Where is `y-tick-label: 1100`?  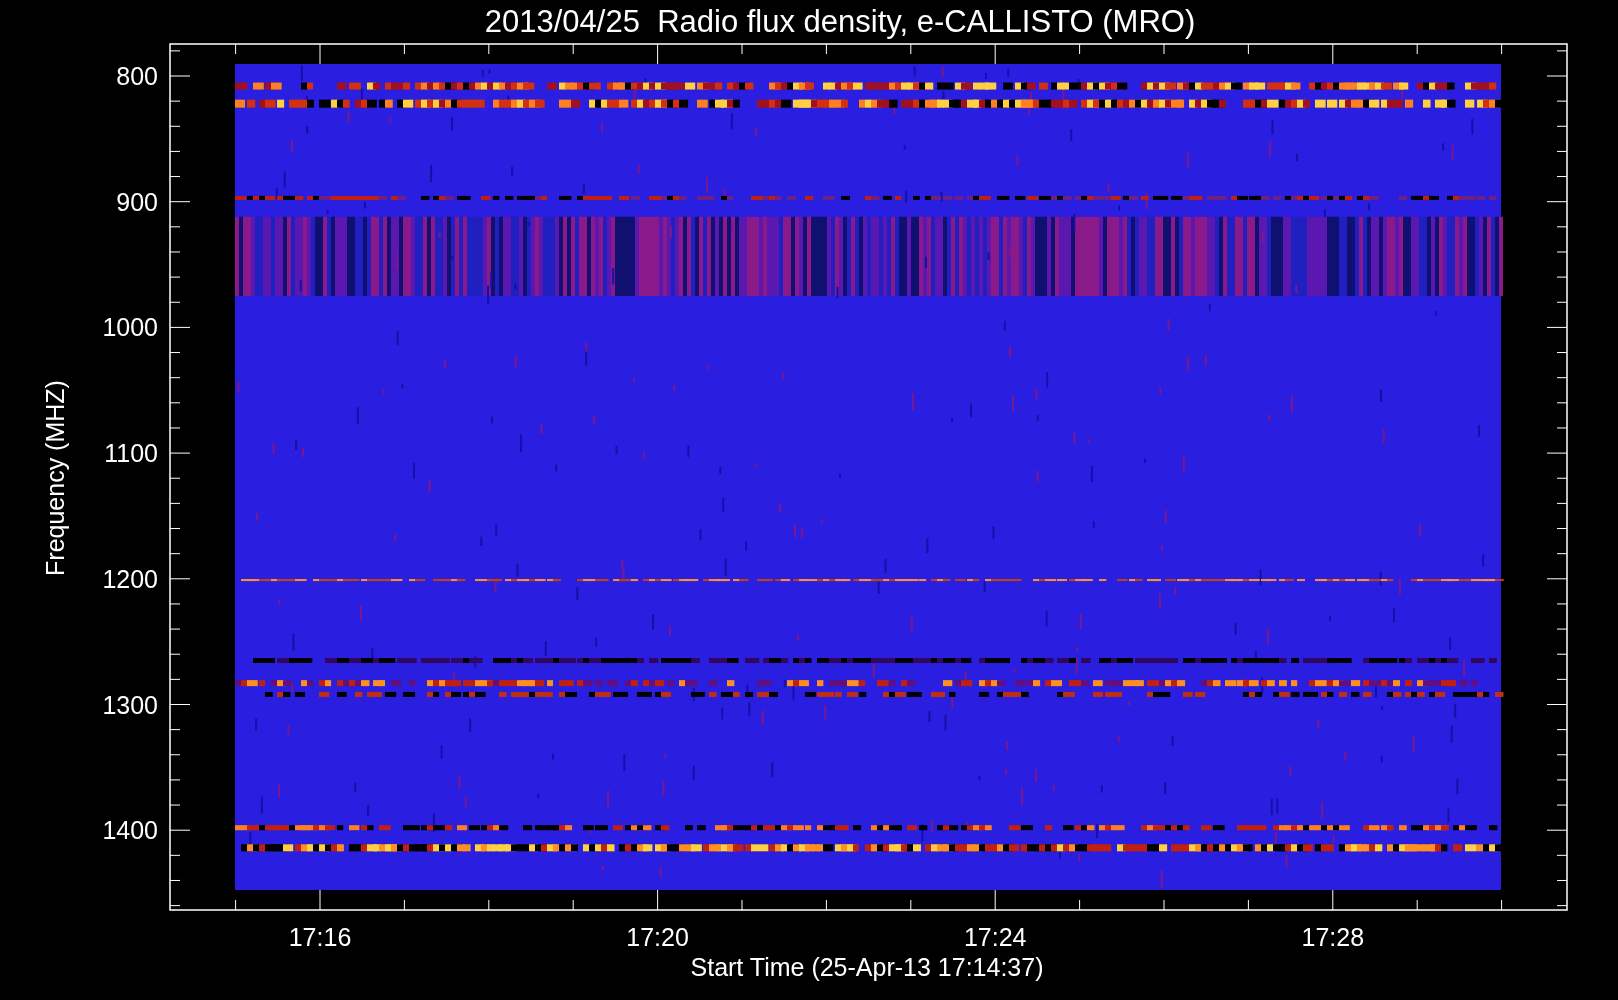 y-tick-label: 1100 is located at coordinates (131, 453).